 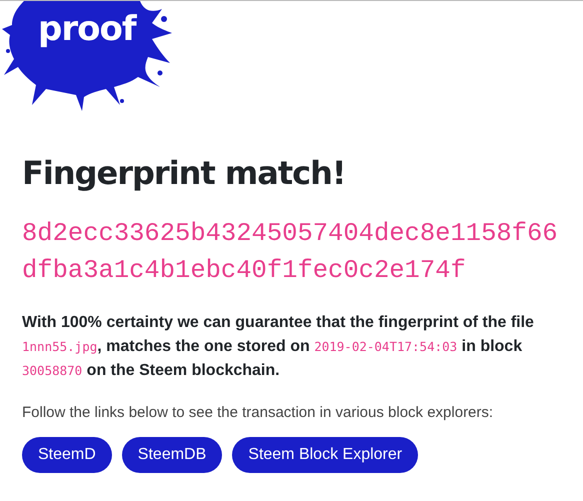 I want to click on heading: Fingerprint match!, so click(x=184, y=173).